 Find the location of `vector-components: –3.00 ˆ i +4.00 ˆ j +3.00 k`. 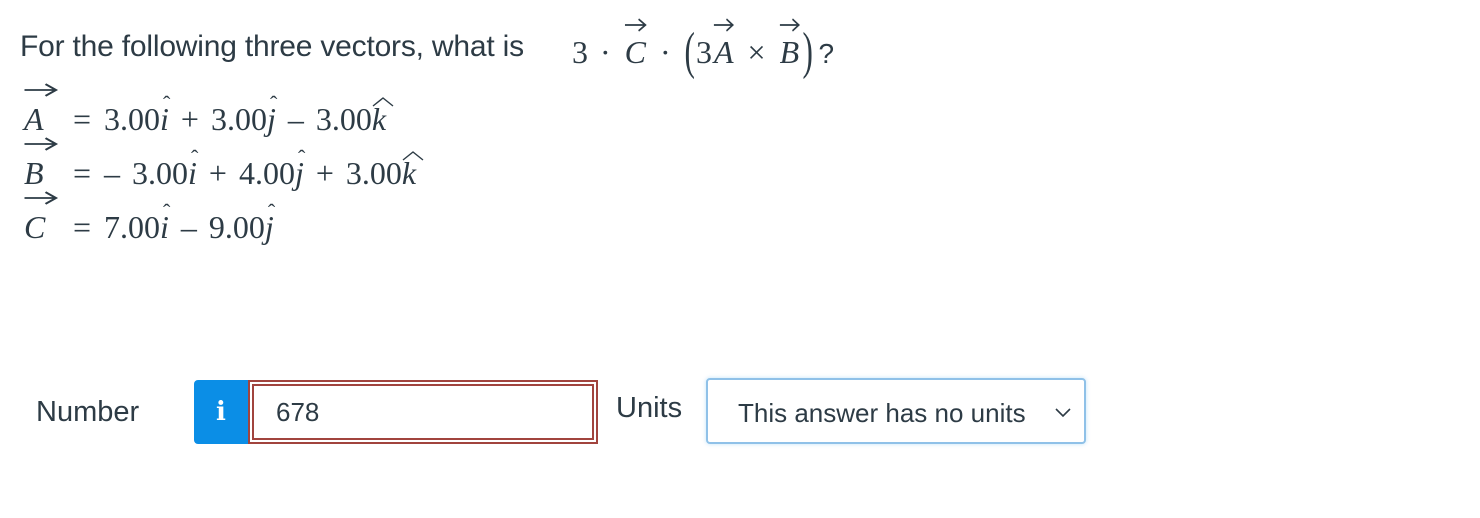

vector-components: –3.00 ˆ i +4.00 ˆ j +3.00 k is located at coordinates (264, 168).